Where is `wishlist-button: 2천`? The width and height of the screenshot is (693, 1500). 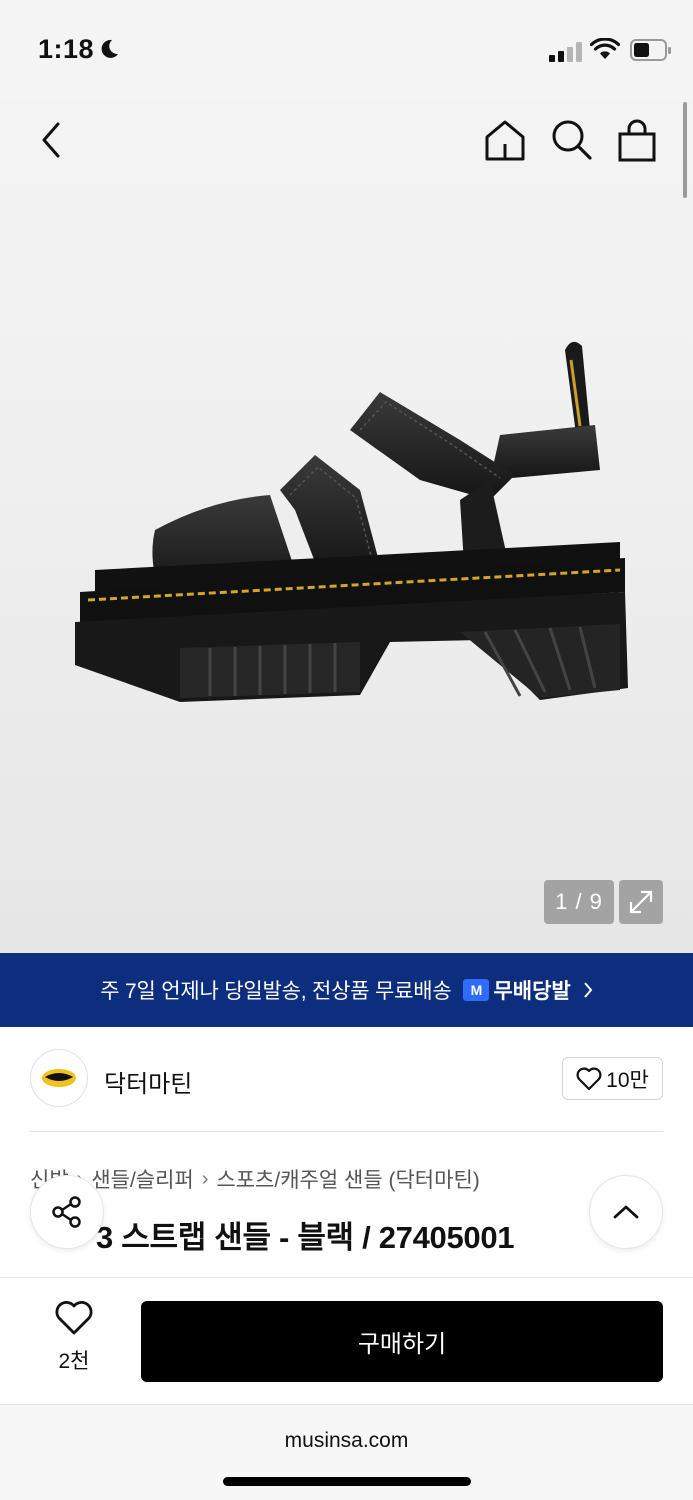
wishlist-button: 2천 is located at coordinates (74, 1337).